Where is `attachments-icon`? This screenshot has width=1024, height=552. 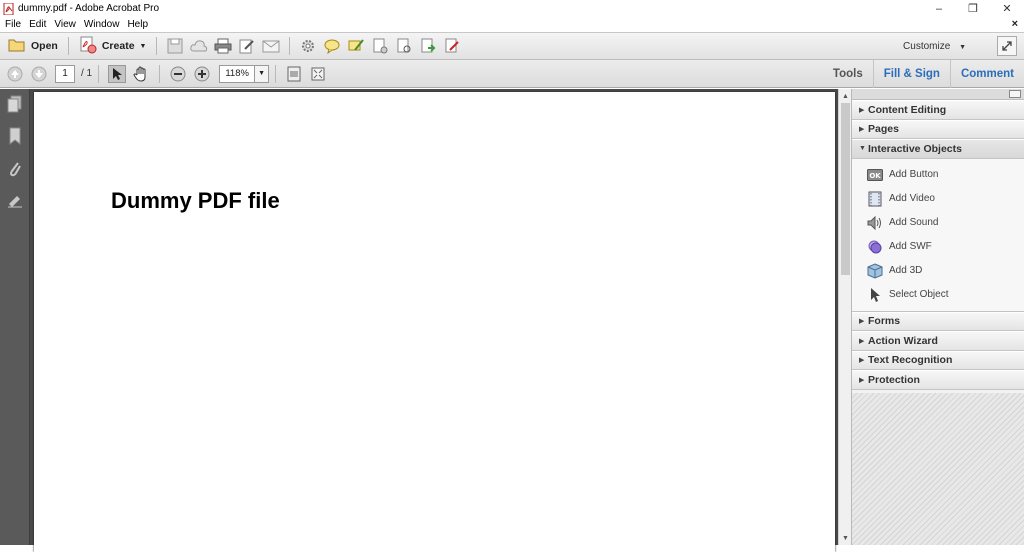
attachments-icon is located at coordinates (15, 168).